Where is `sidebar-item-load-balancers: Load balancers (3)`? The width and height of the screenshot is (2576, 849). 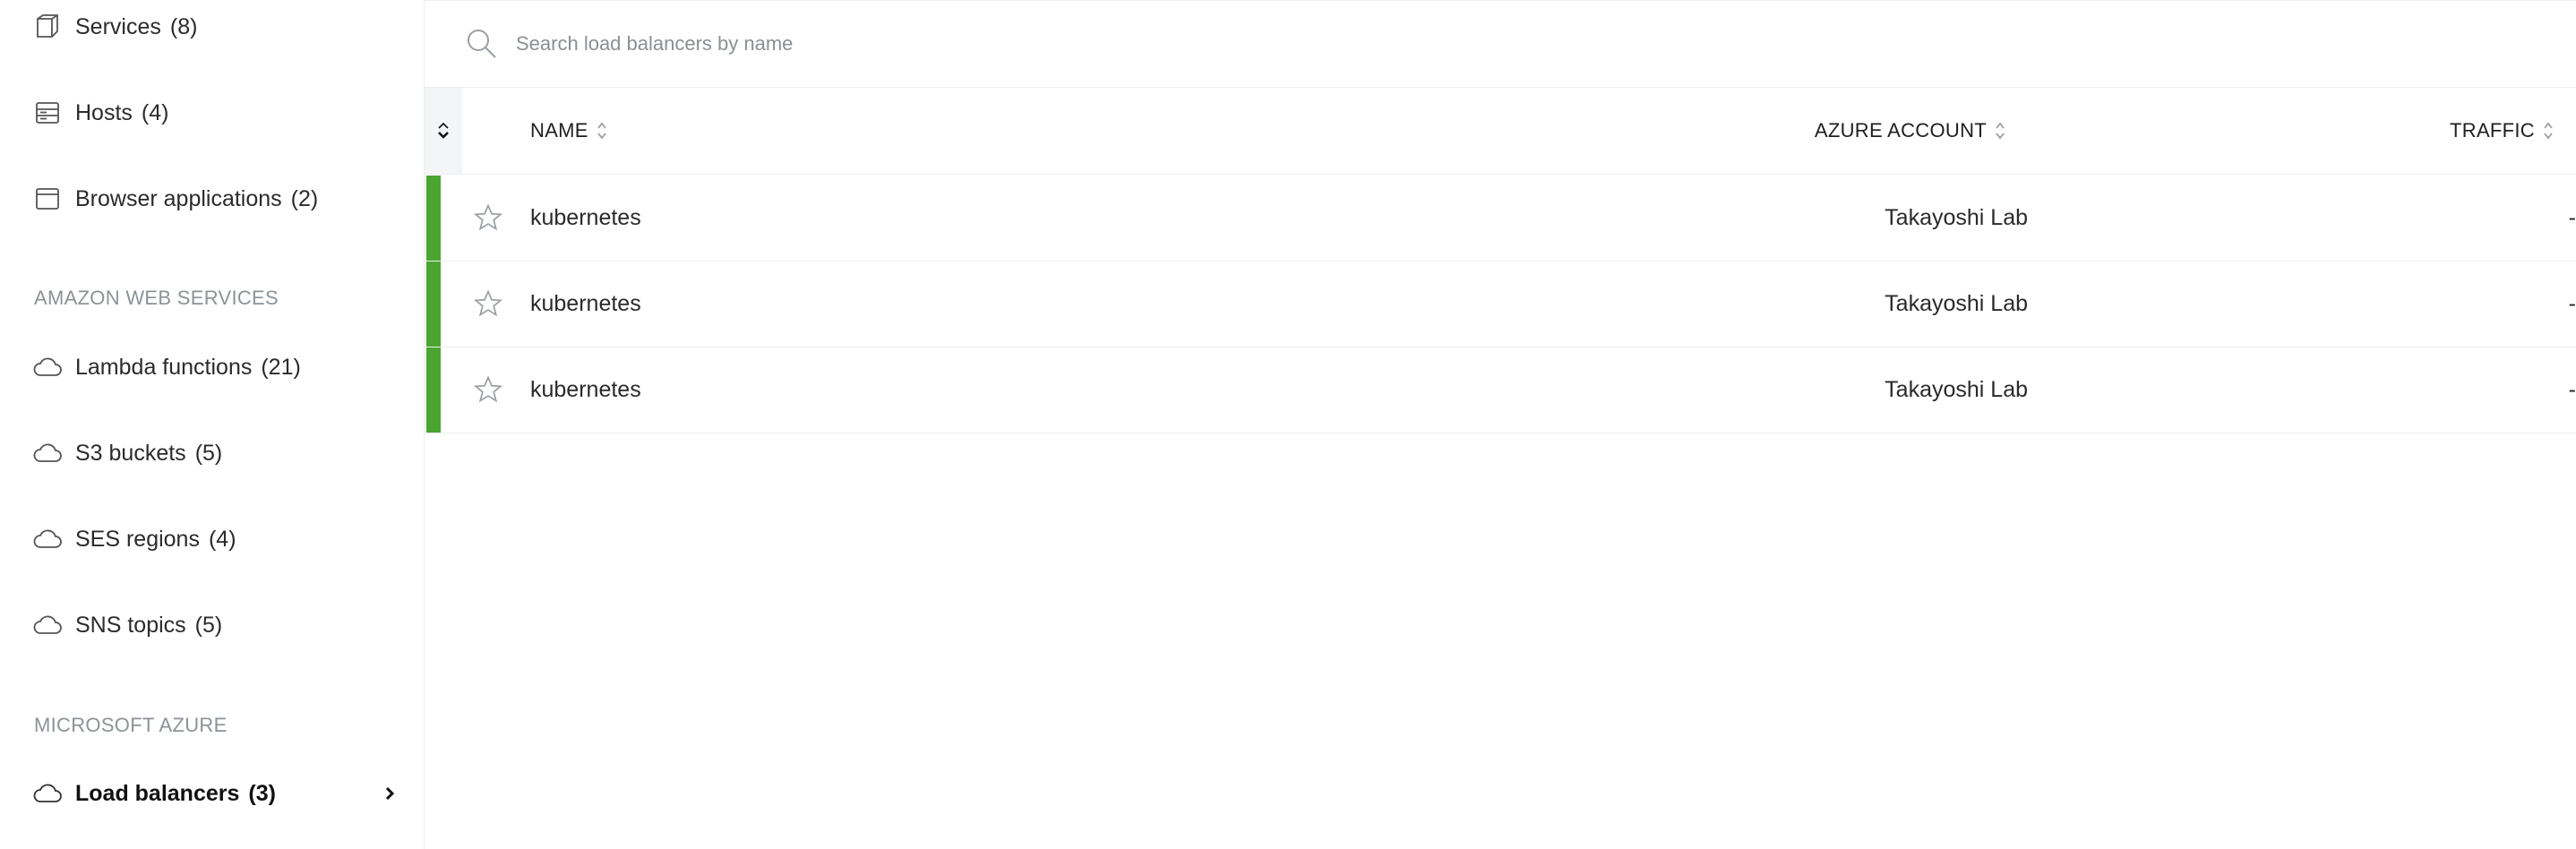
sidebar-item-load-balancers: Load balancers (3) is located at coordinates (215, 793).